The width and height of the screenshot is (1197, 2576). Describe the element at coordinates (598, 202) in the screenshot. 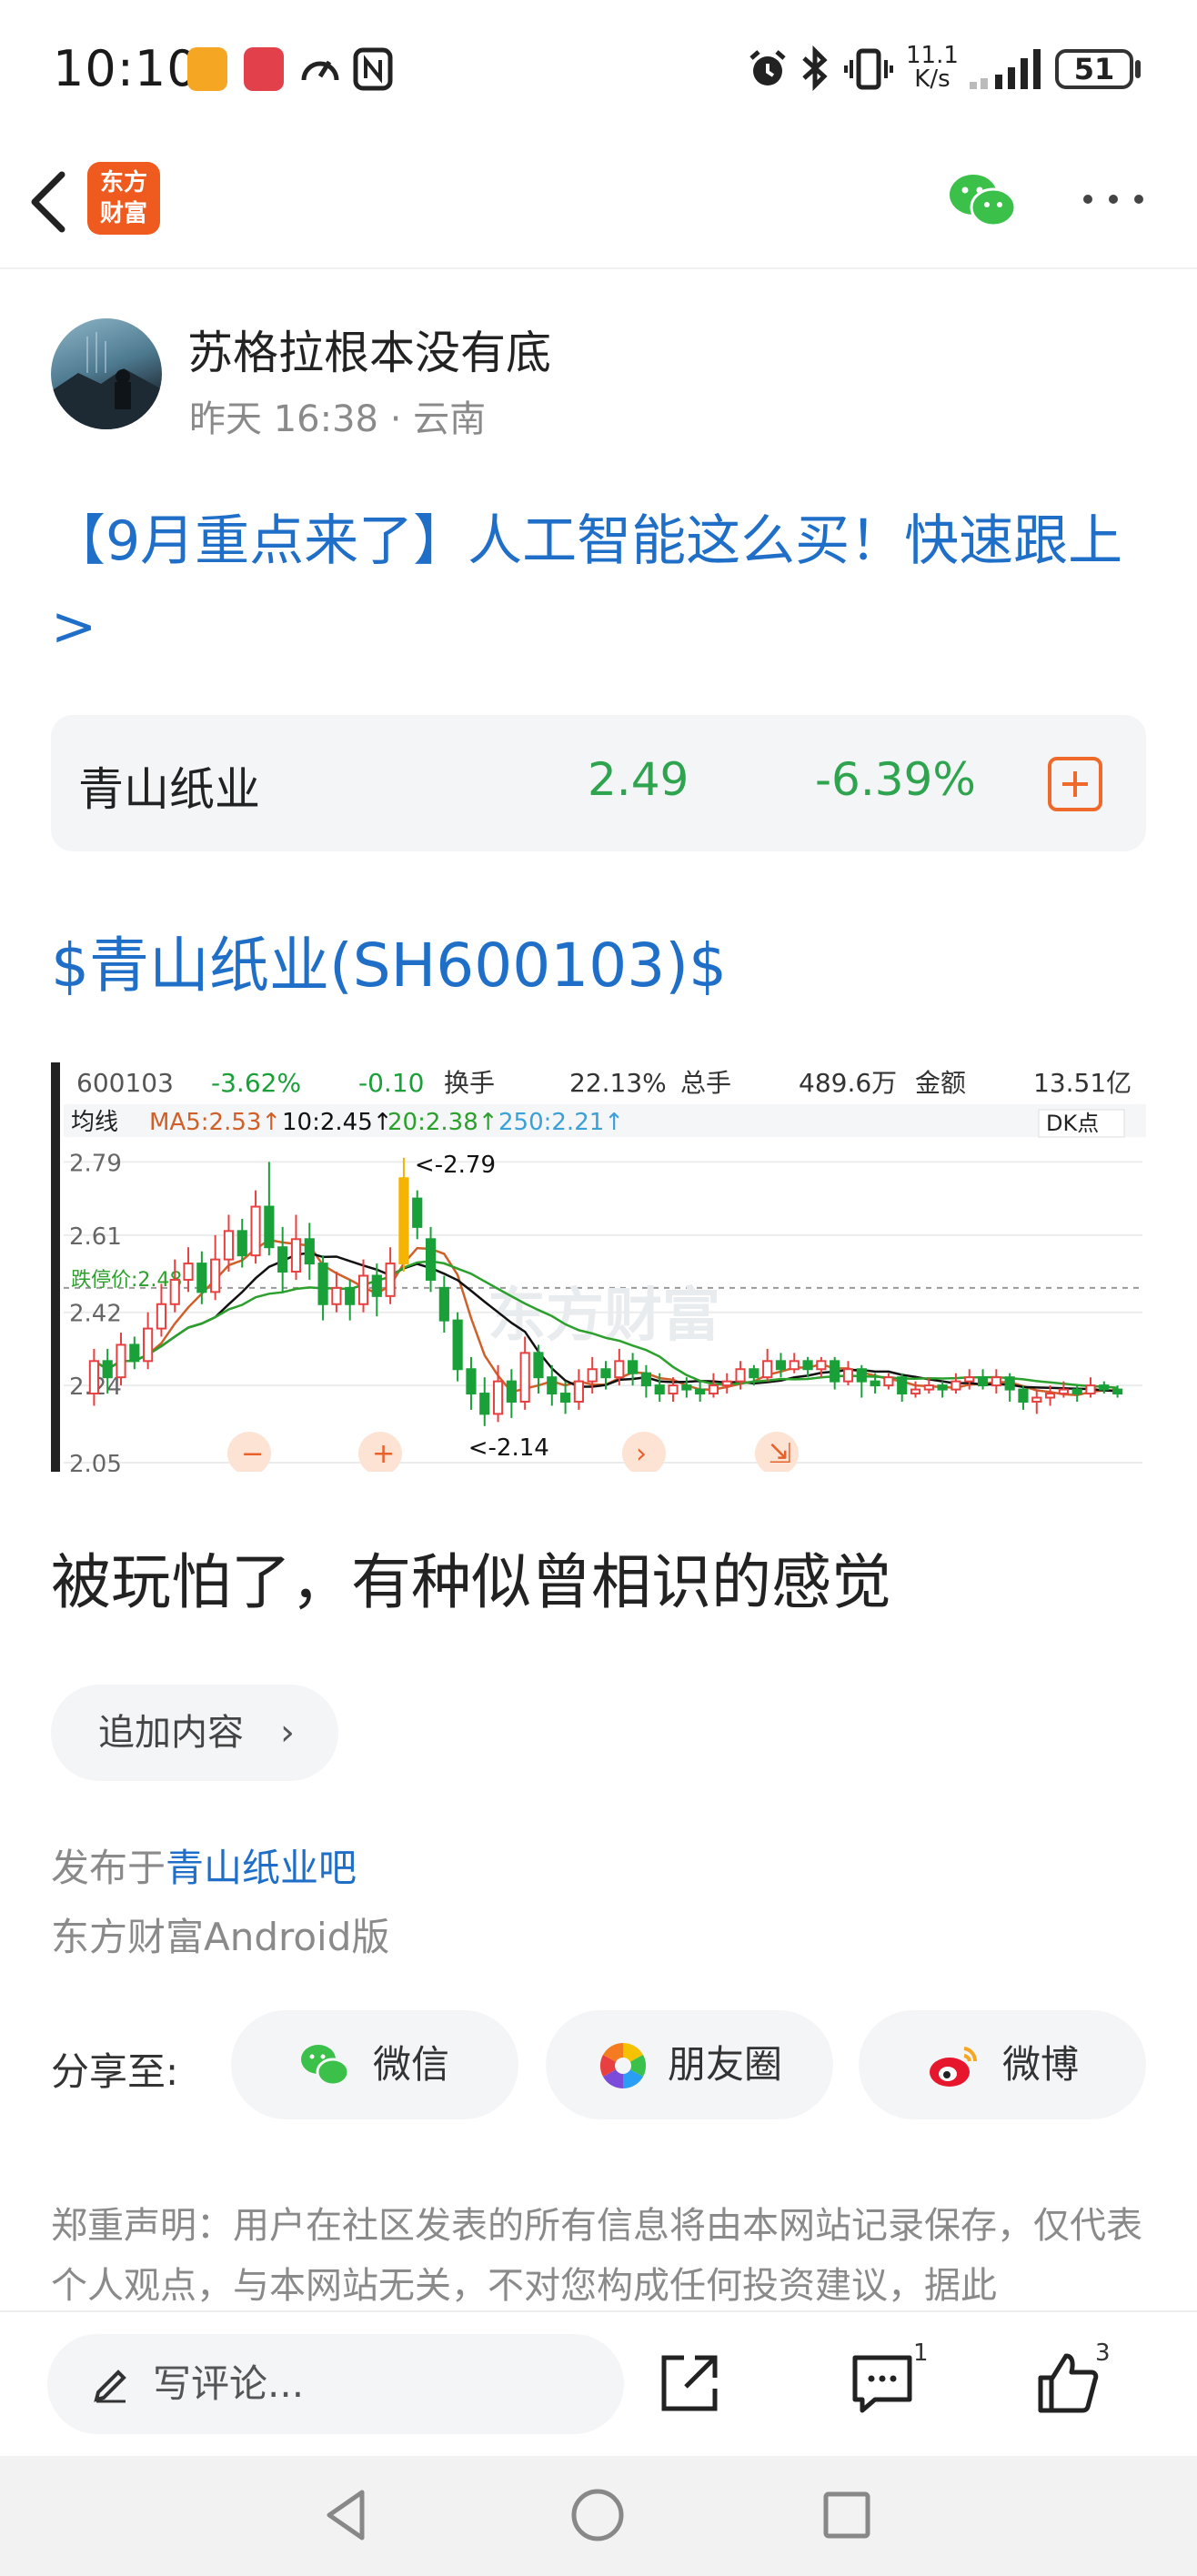

I see `top-nav: 东方 财富` at that location.